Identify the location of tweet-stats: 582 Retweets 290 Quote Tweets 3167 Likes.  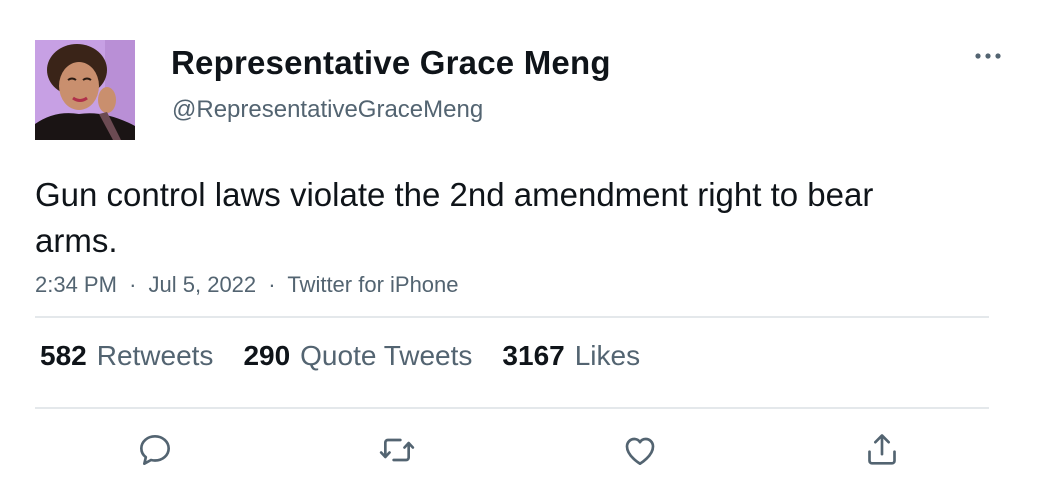
(340, 356).